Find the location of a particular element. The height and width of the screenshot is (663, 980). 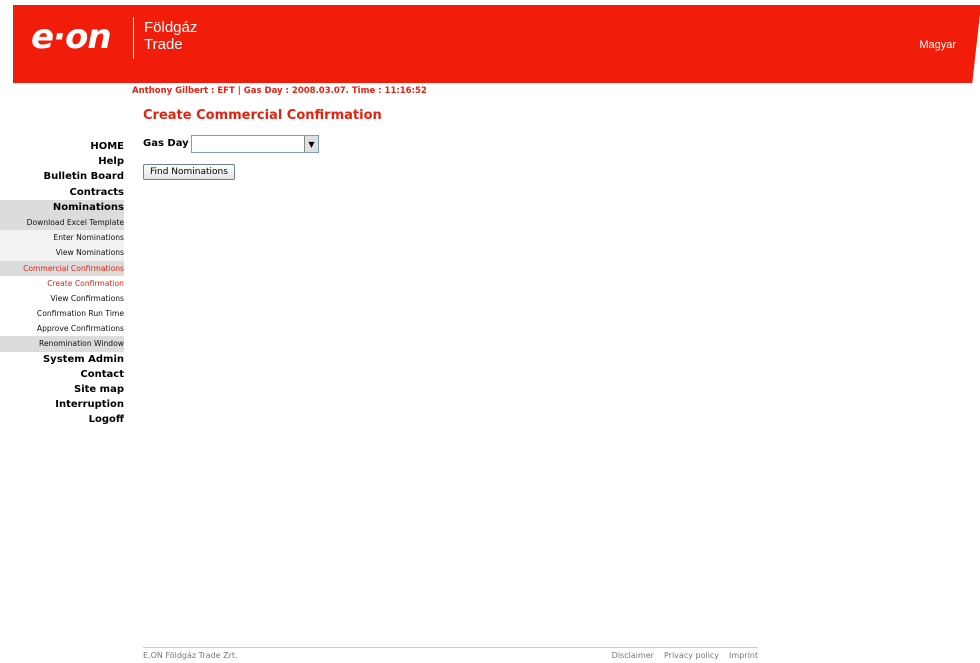

header-banner: e·on Földgáz Trade Magyar is located at coordinates (496, 44).